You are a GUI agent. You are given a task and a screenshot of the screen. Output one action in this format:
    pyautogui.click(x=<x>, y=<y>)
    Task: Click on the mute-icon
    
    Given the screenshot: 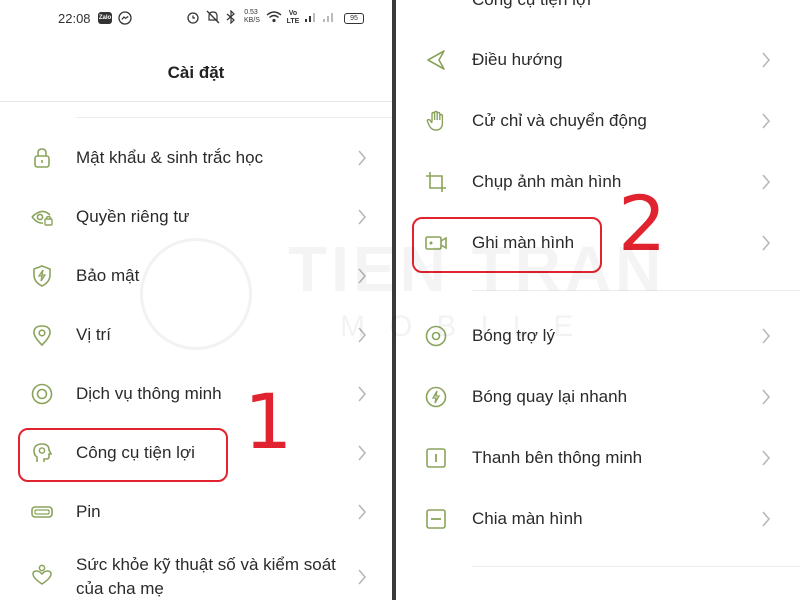 What is the action you would take?
    pyautogui.click(x=213, y=17)
    